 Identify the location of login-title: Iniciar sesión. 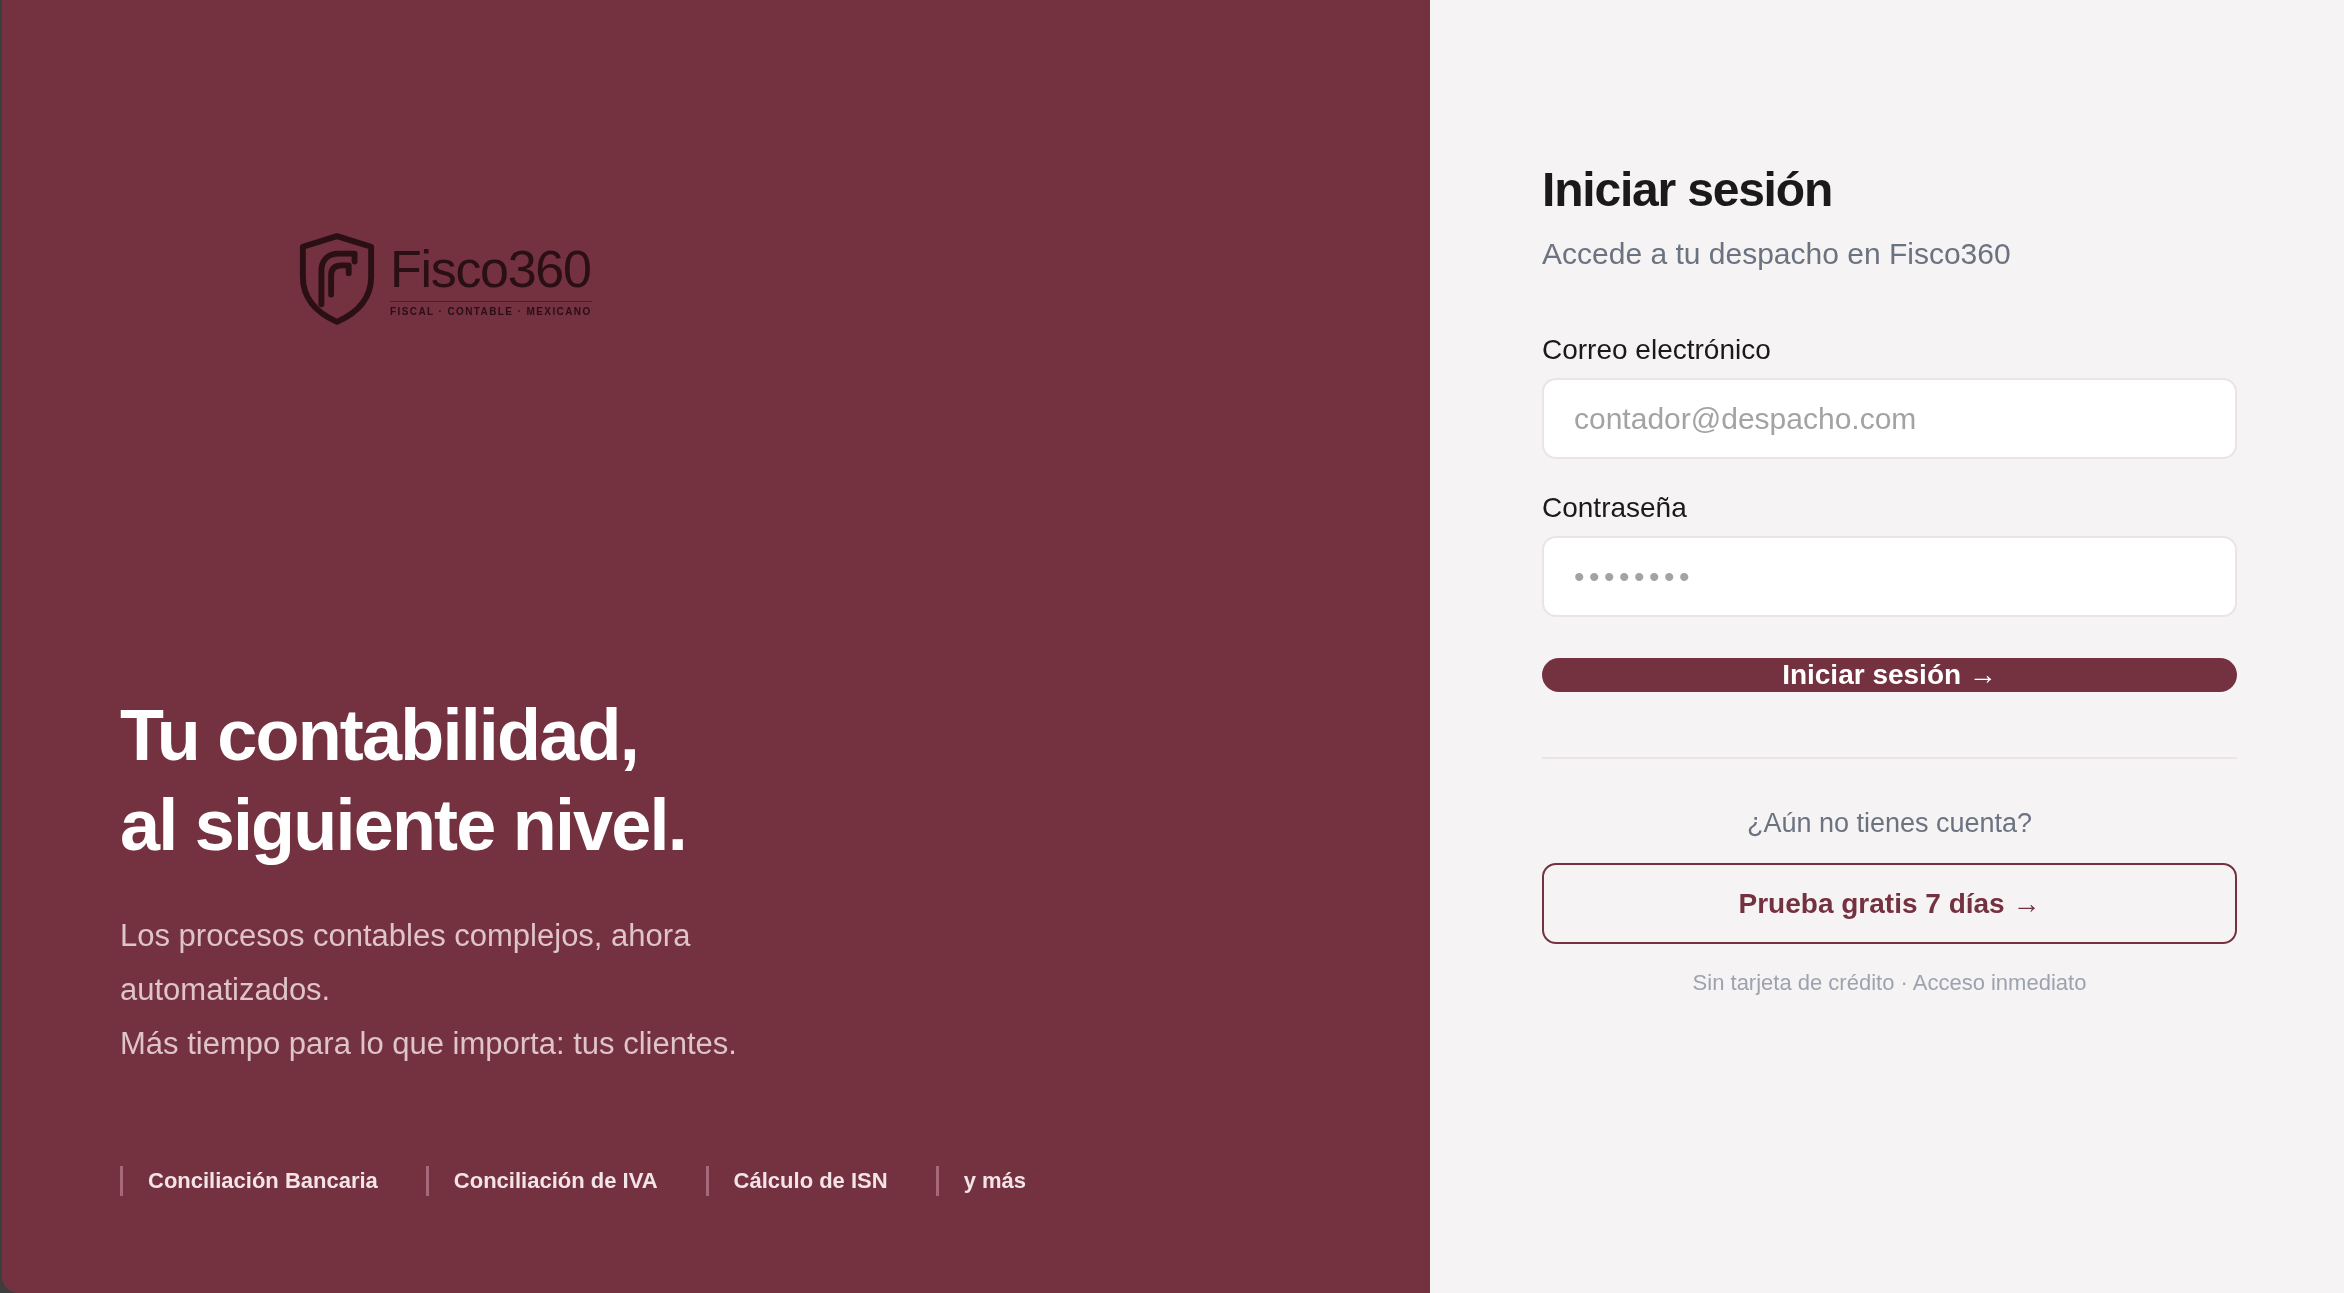
(1687, 190).